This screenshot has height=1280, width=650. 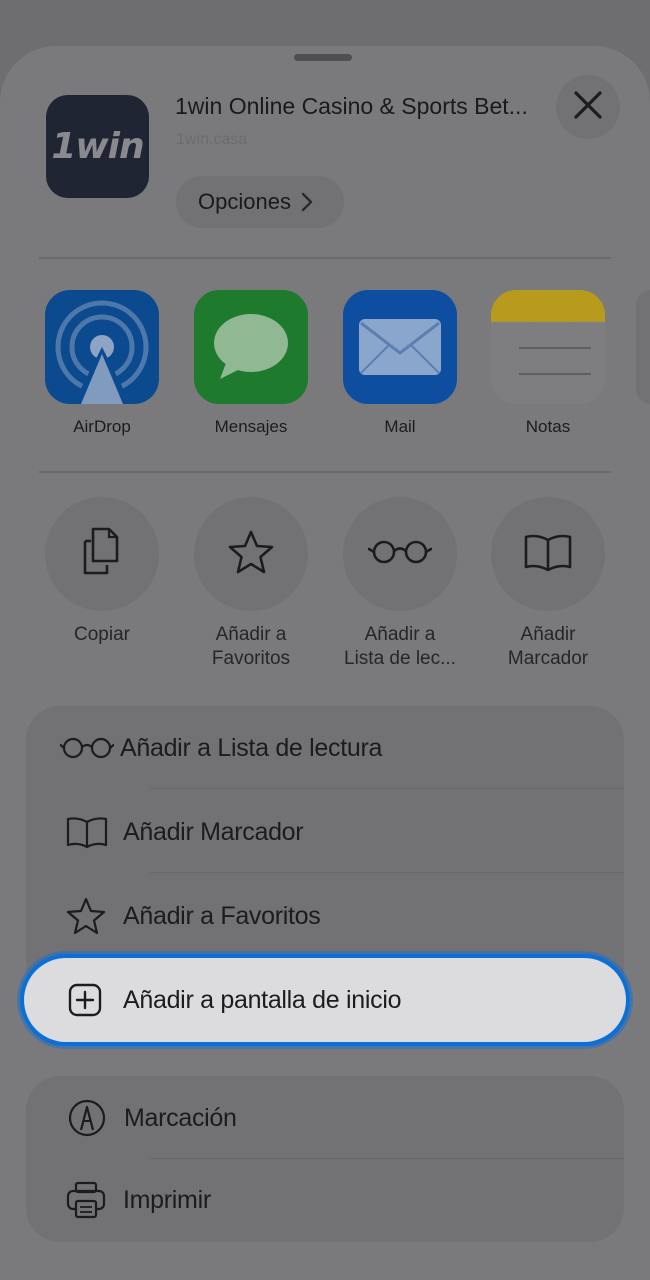 I want to click on notes-icon, so click(x=548, y=347).